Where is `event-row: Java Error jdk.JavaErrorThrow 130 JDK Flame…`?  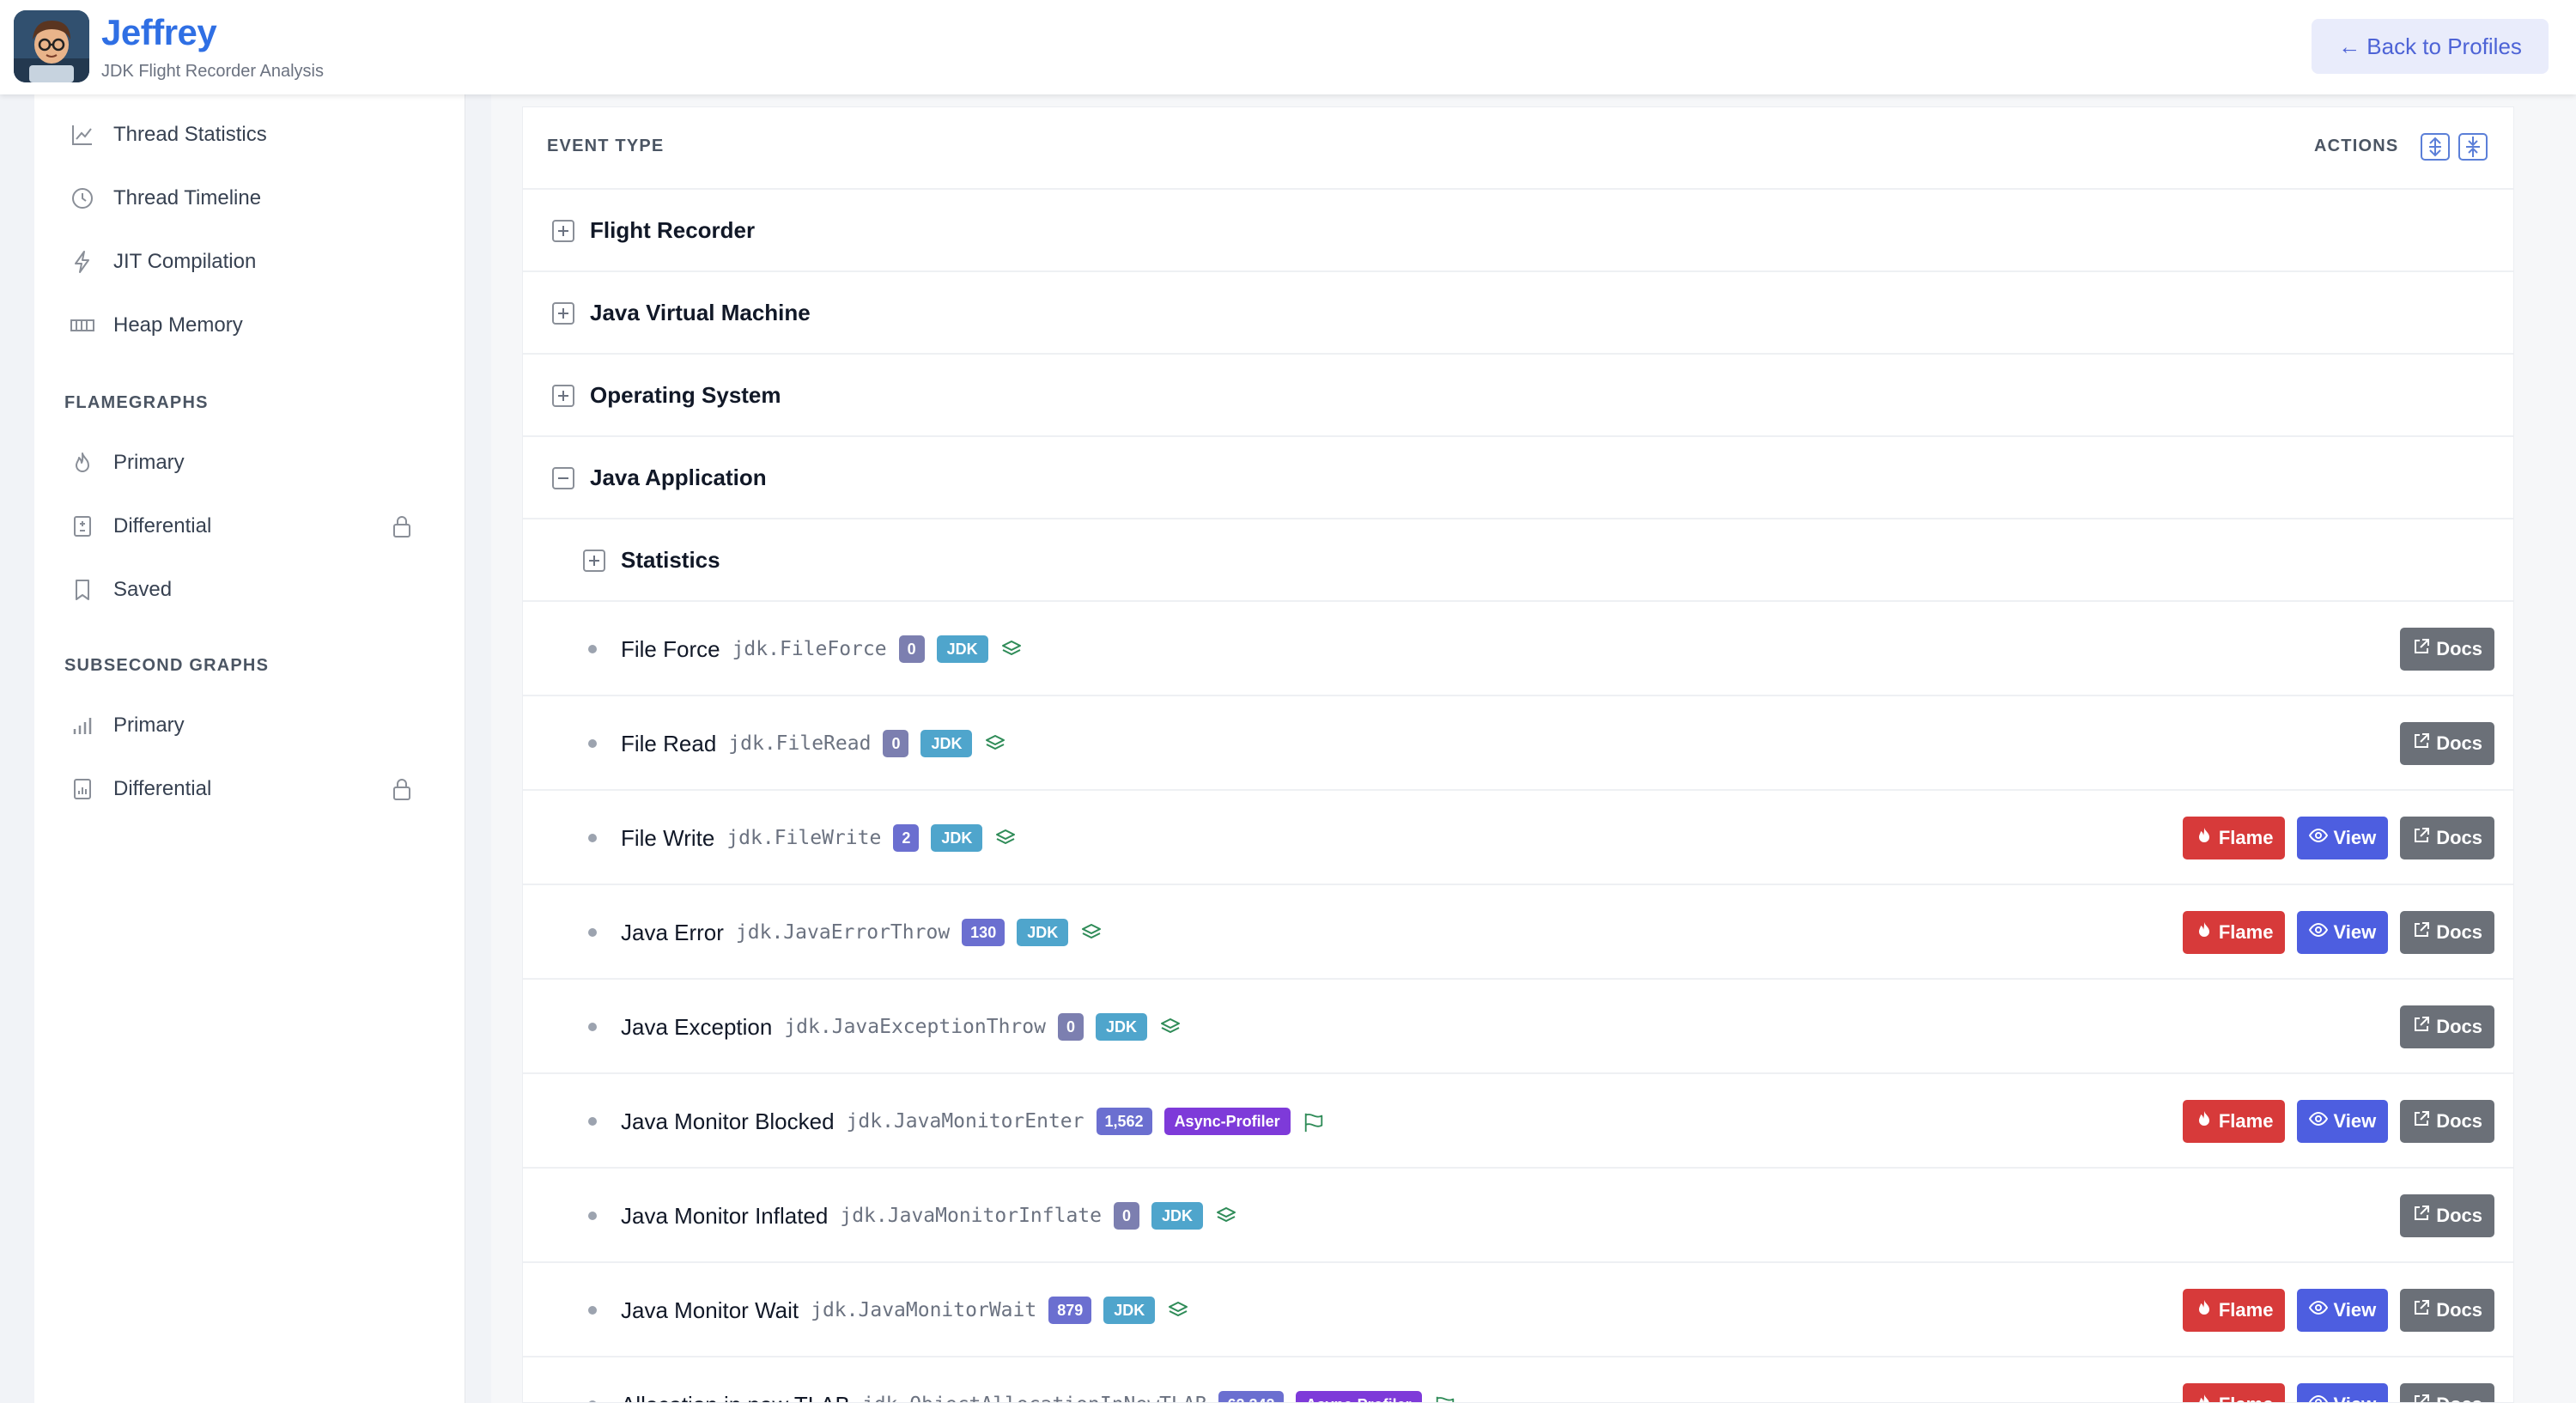 event-row: Java Error jdk.JavaErrorThrow 130 JDK Flame… is located at coordinates (1518, 932).